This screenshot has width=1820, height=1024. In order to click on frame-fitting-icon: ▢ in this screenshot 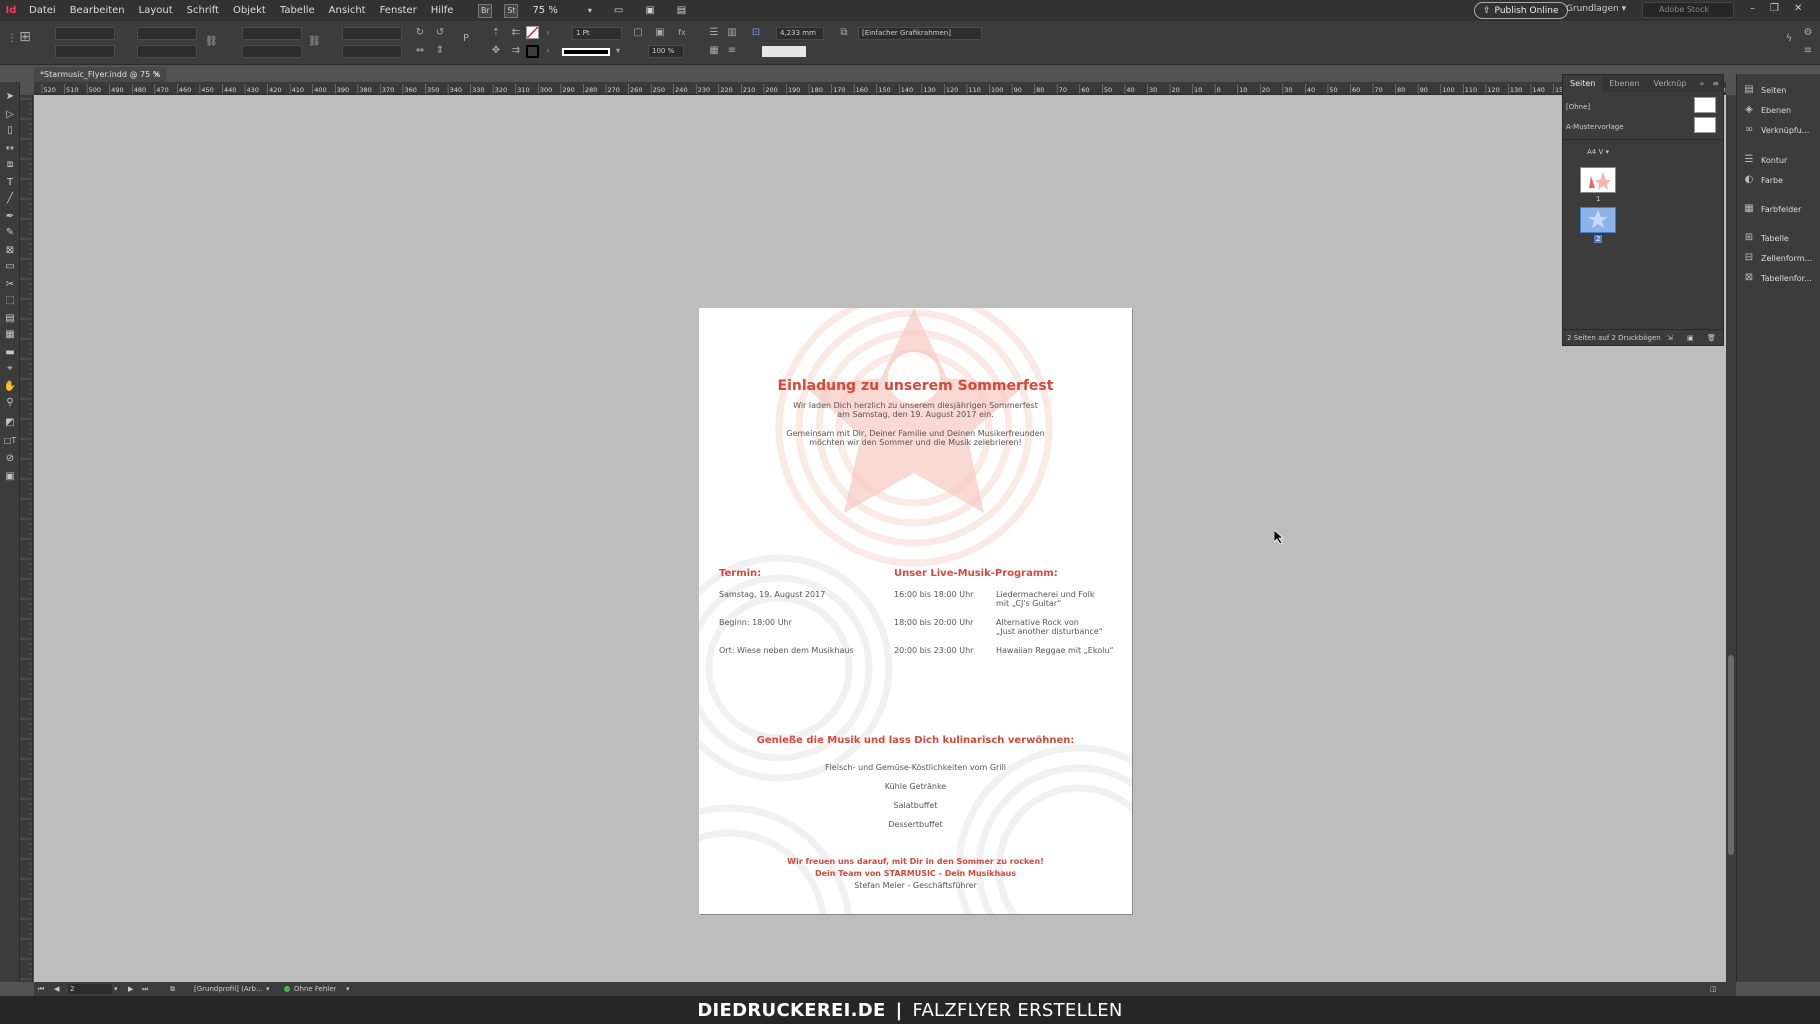, I will do `click(638, 33)`.